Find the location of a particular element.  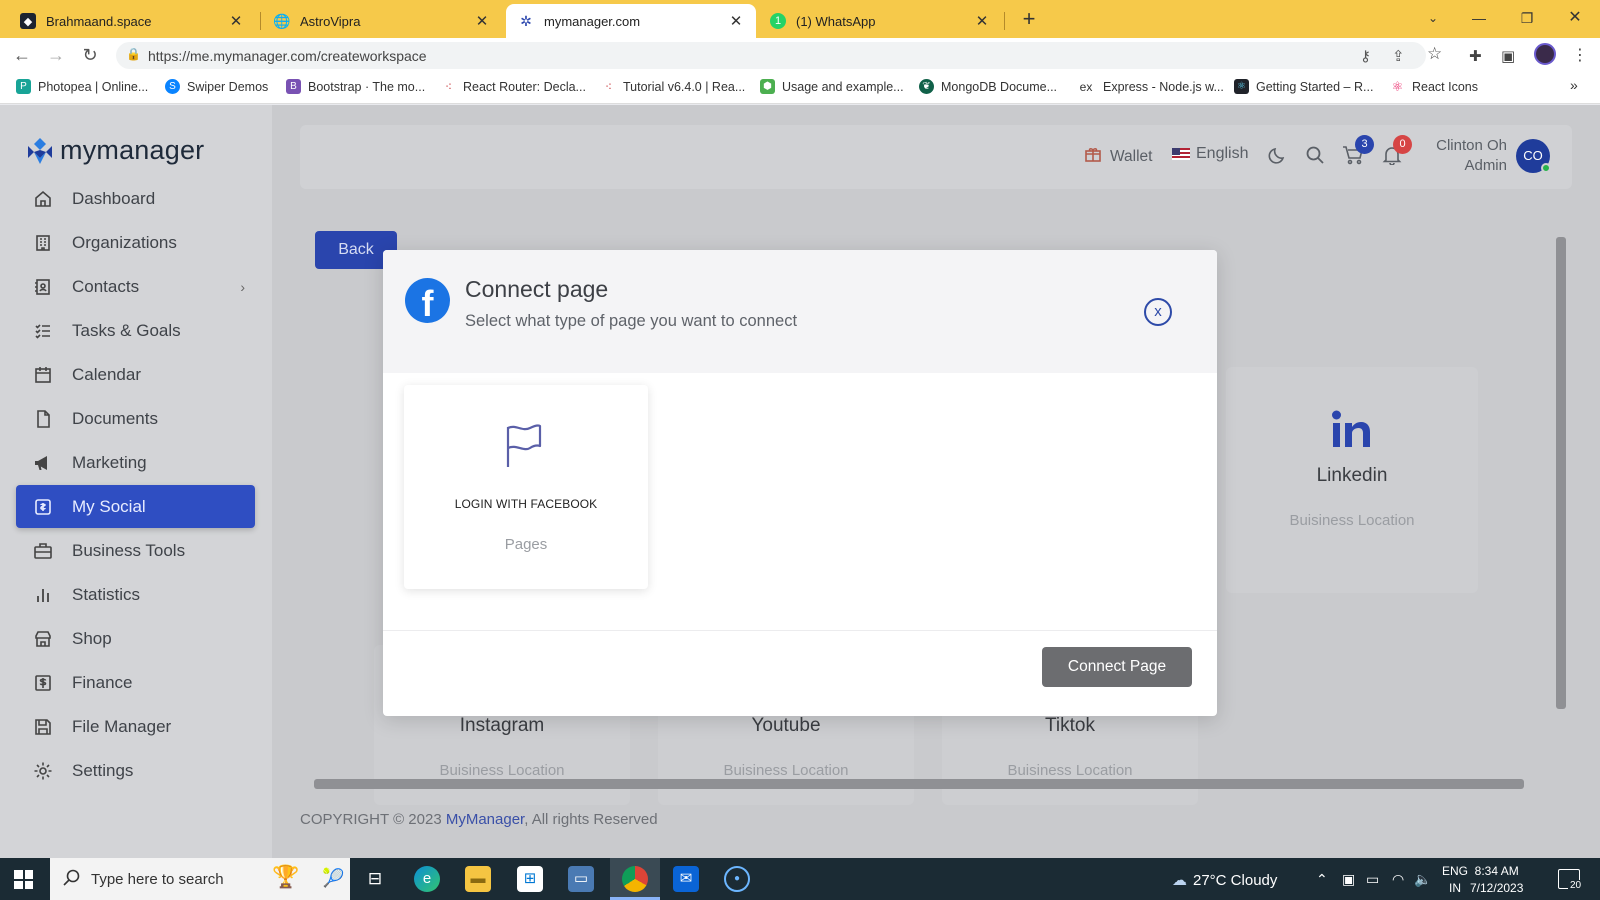

share-icon: ⇪ is located at coordinates (1398, 56).